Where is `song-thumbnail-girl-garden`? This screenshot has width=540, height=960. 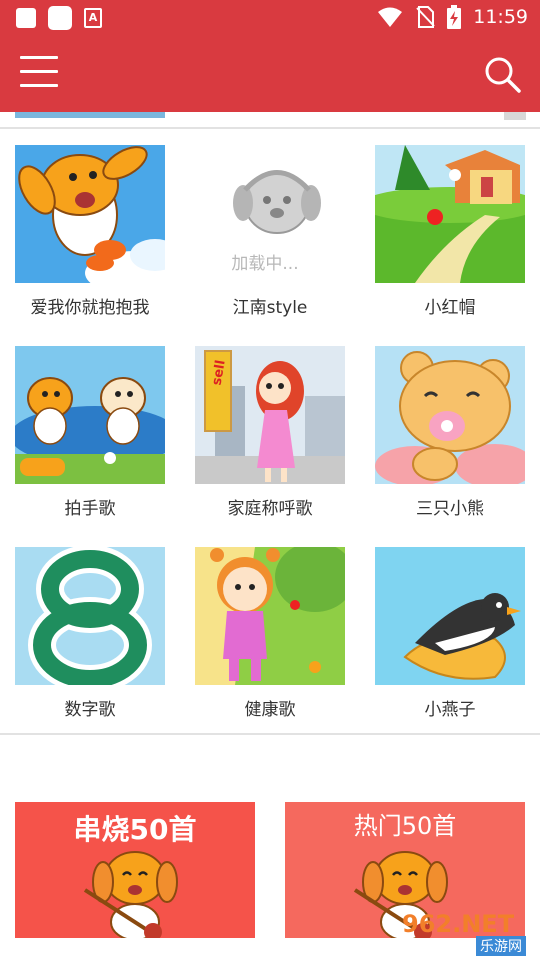 song-thumbnail-girl-garden is located at coordinates (270, 616).